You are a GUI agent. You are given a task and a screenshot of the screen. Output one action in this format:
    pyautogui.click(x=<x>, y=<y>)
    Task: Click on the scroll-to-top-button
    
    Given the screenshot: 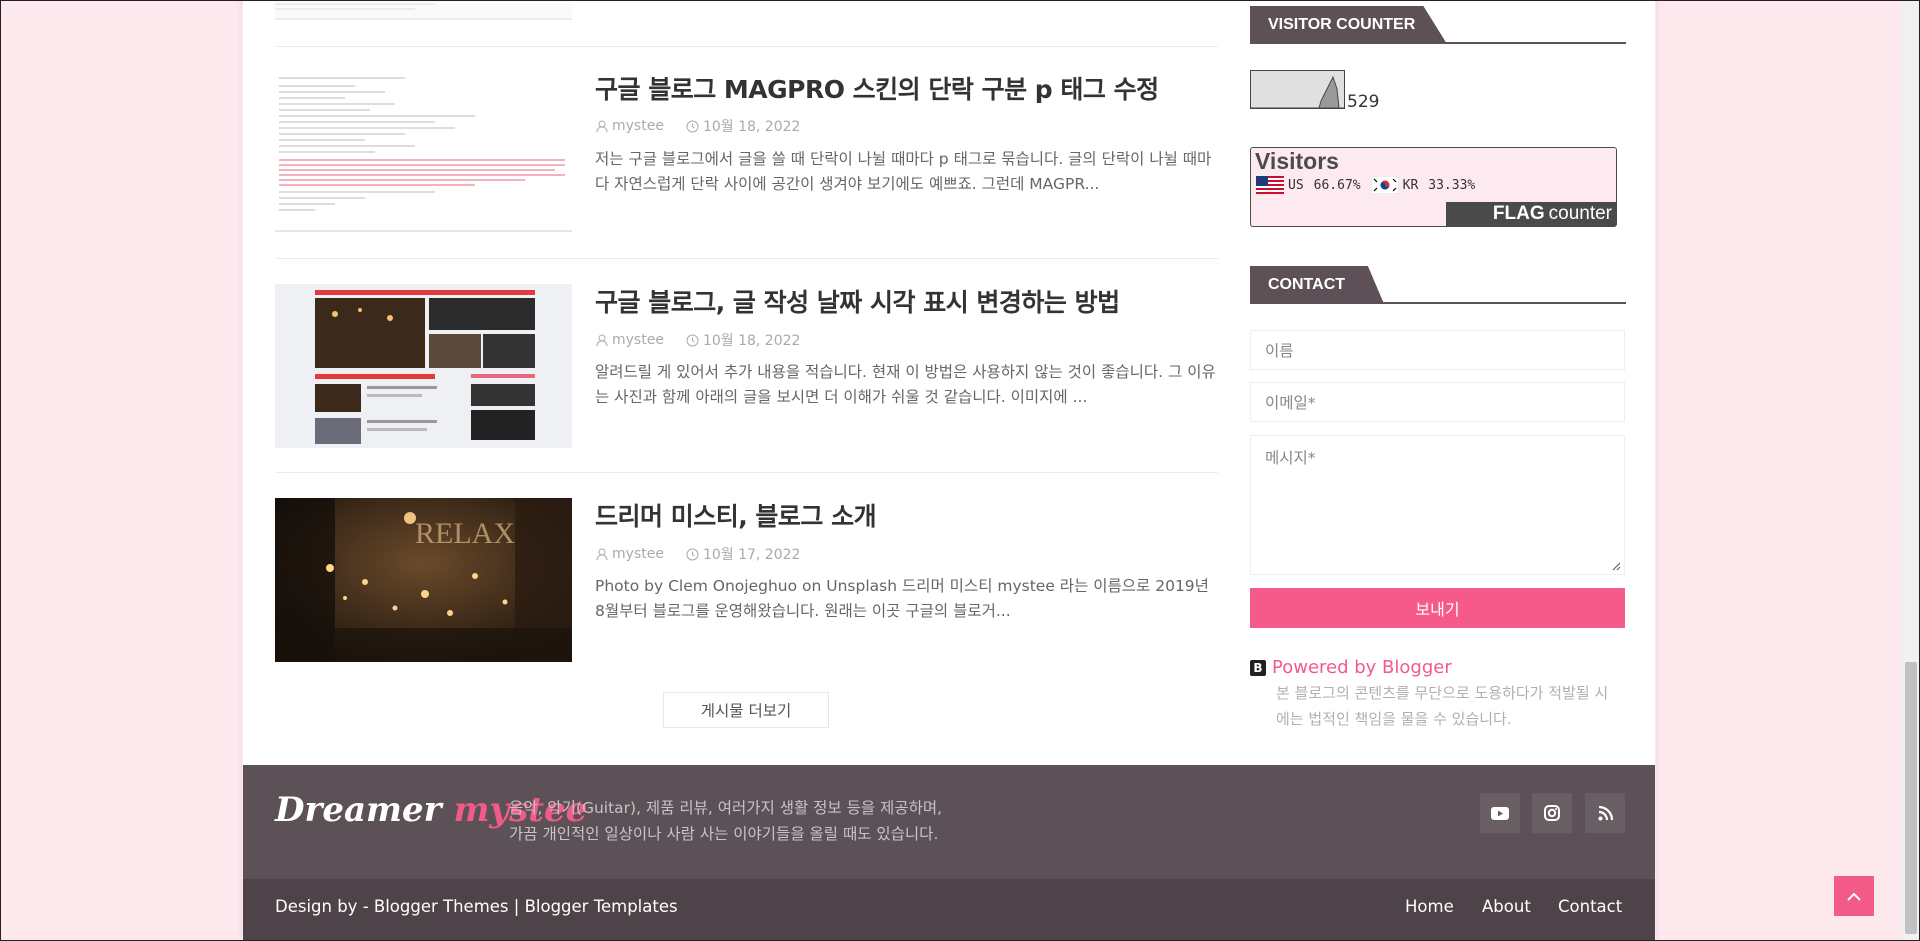 What is the action you would take?
    pyautogui.click(x=1854, y=896)
    